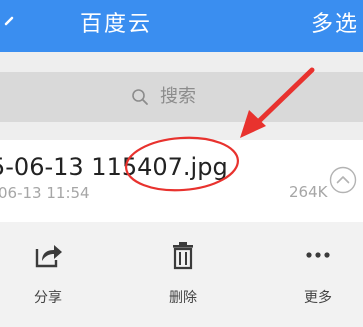  I want to click on file-size: 264K, so click(308, 192).